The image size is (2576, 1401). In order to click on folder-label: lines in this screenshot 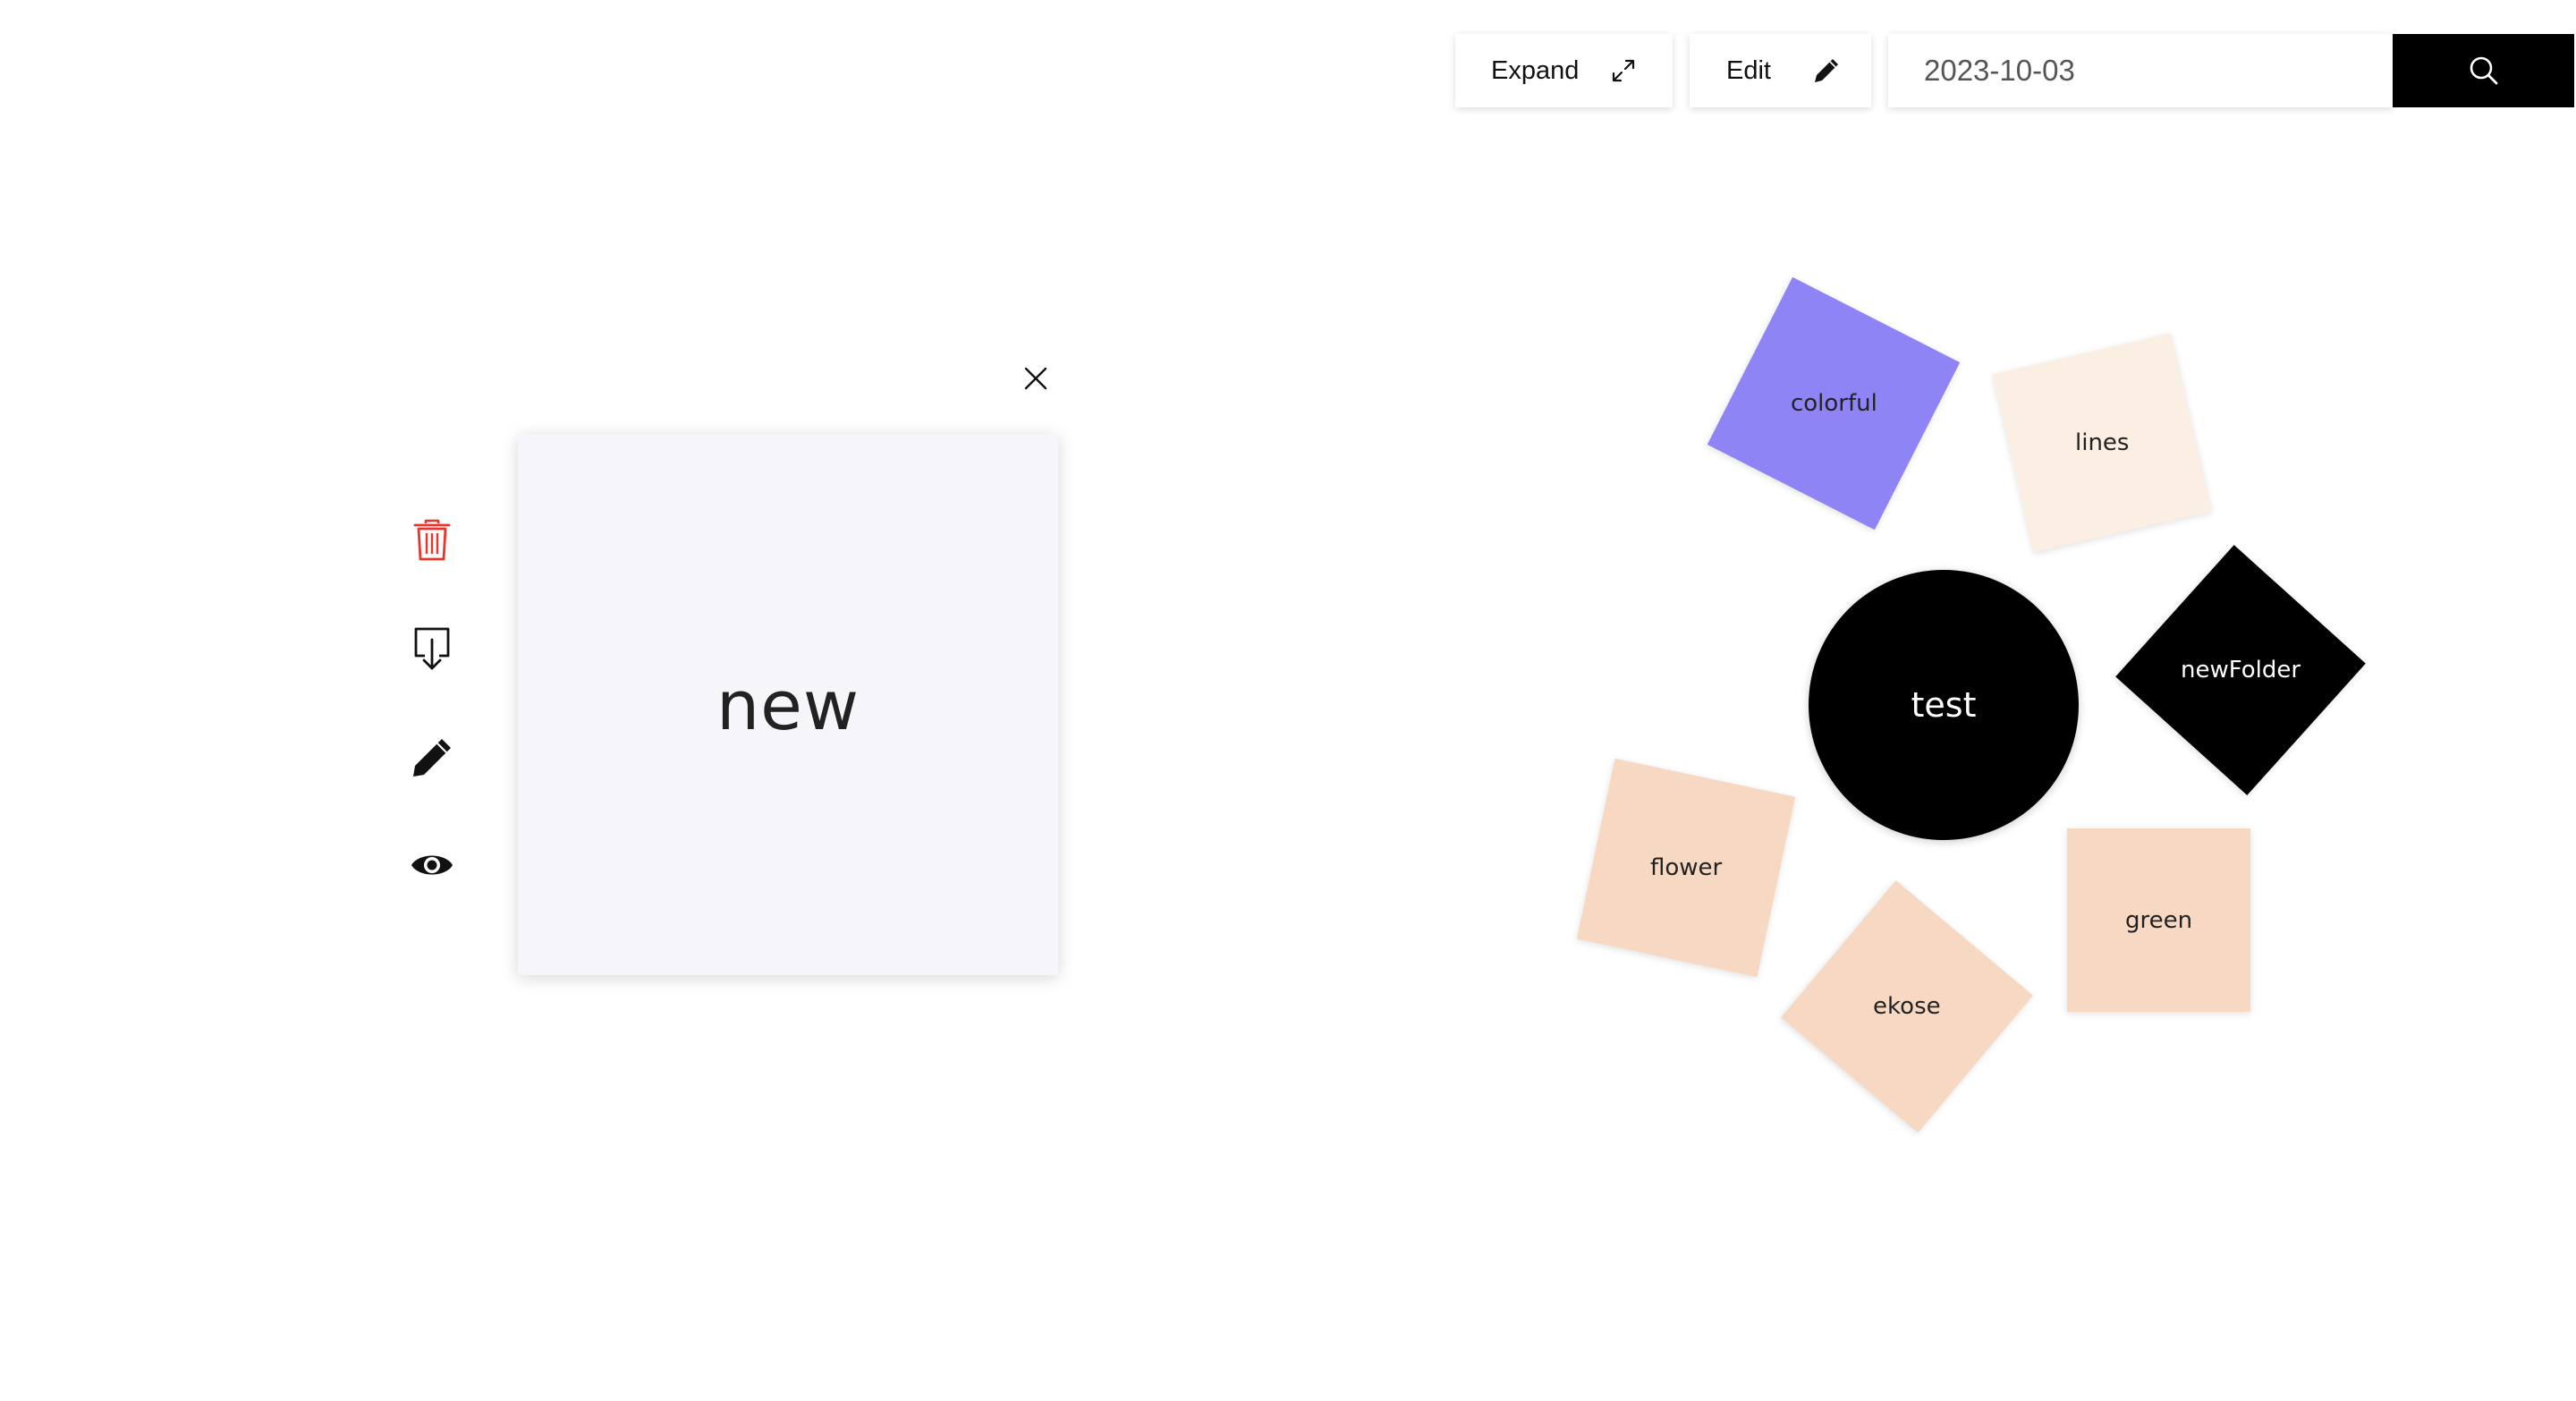, I will do `click(2102, 442)`.